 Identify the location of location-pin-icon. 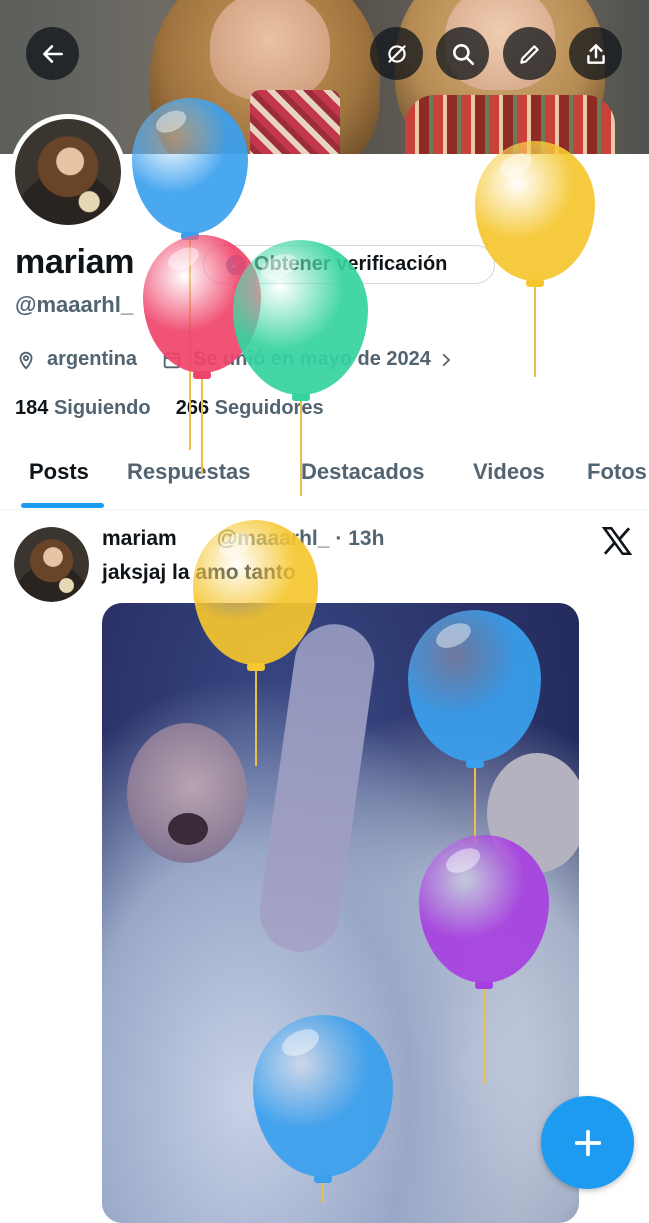
(26, 360).